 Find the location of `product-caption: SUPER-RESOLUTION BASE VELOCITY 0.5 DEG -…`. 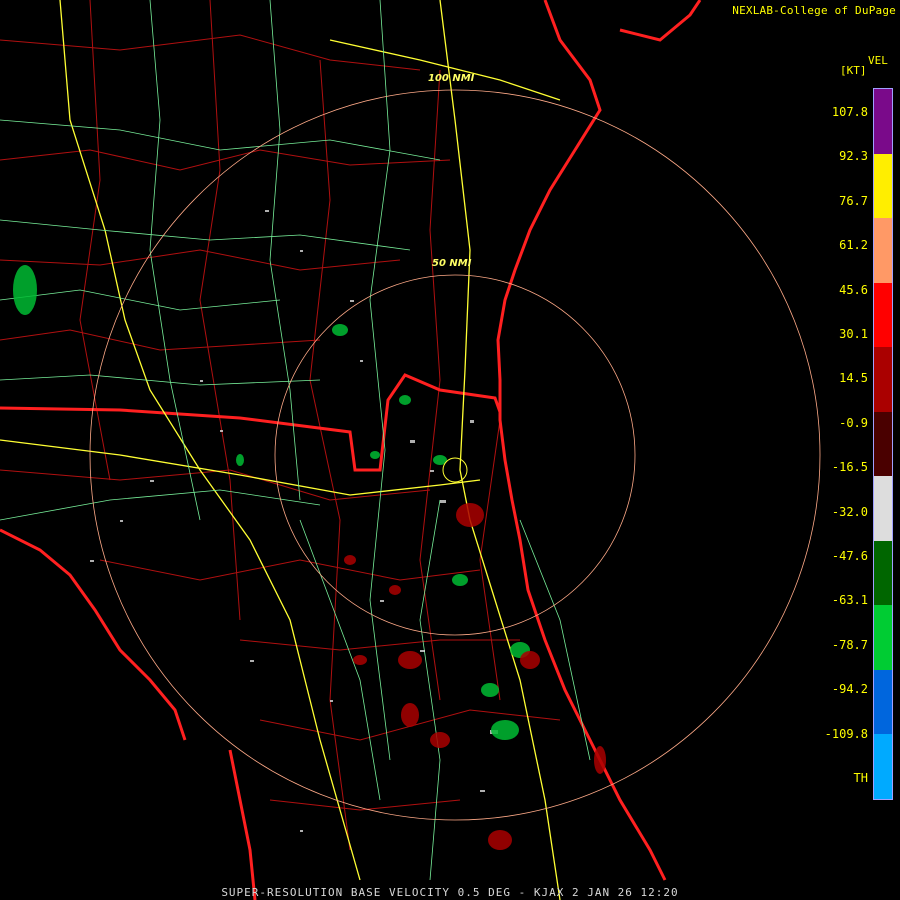

product-caption: SUPER-RESOLUTION BASE VELOCITY 0.5 DEG -… is located at coordinates (450, 892).